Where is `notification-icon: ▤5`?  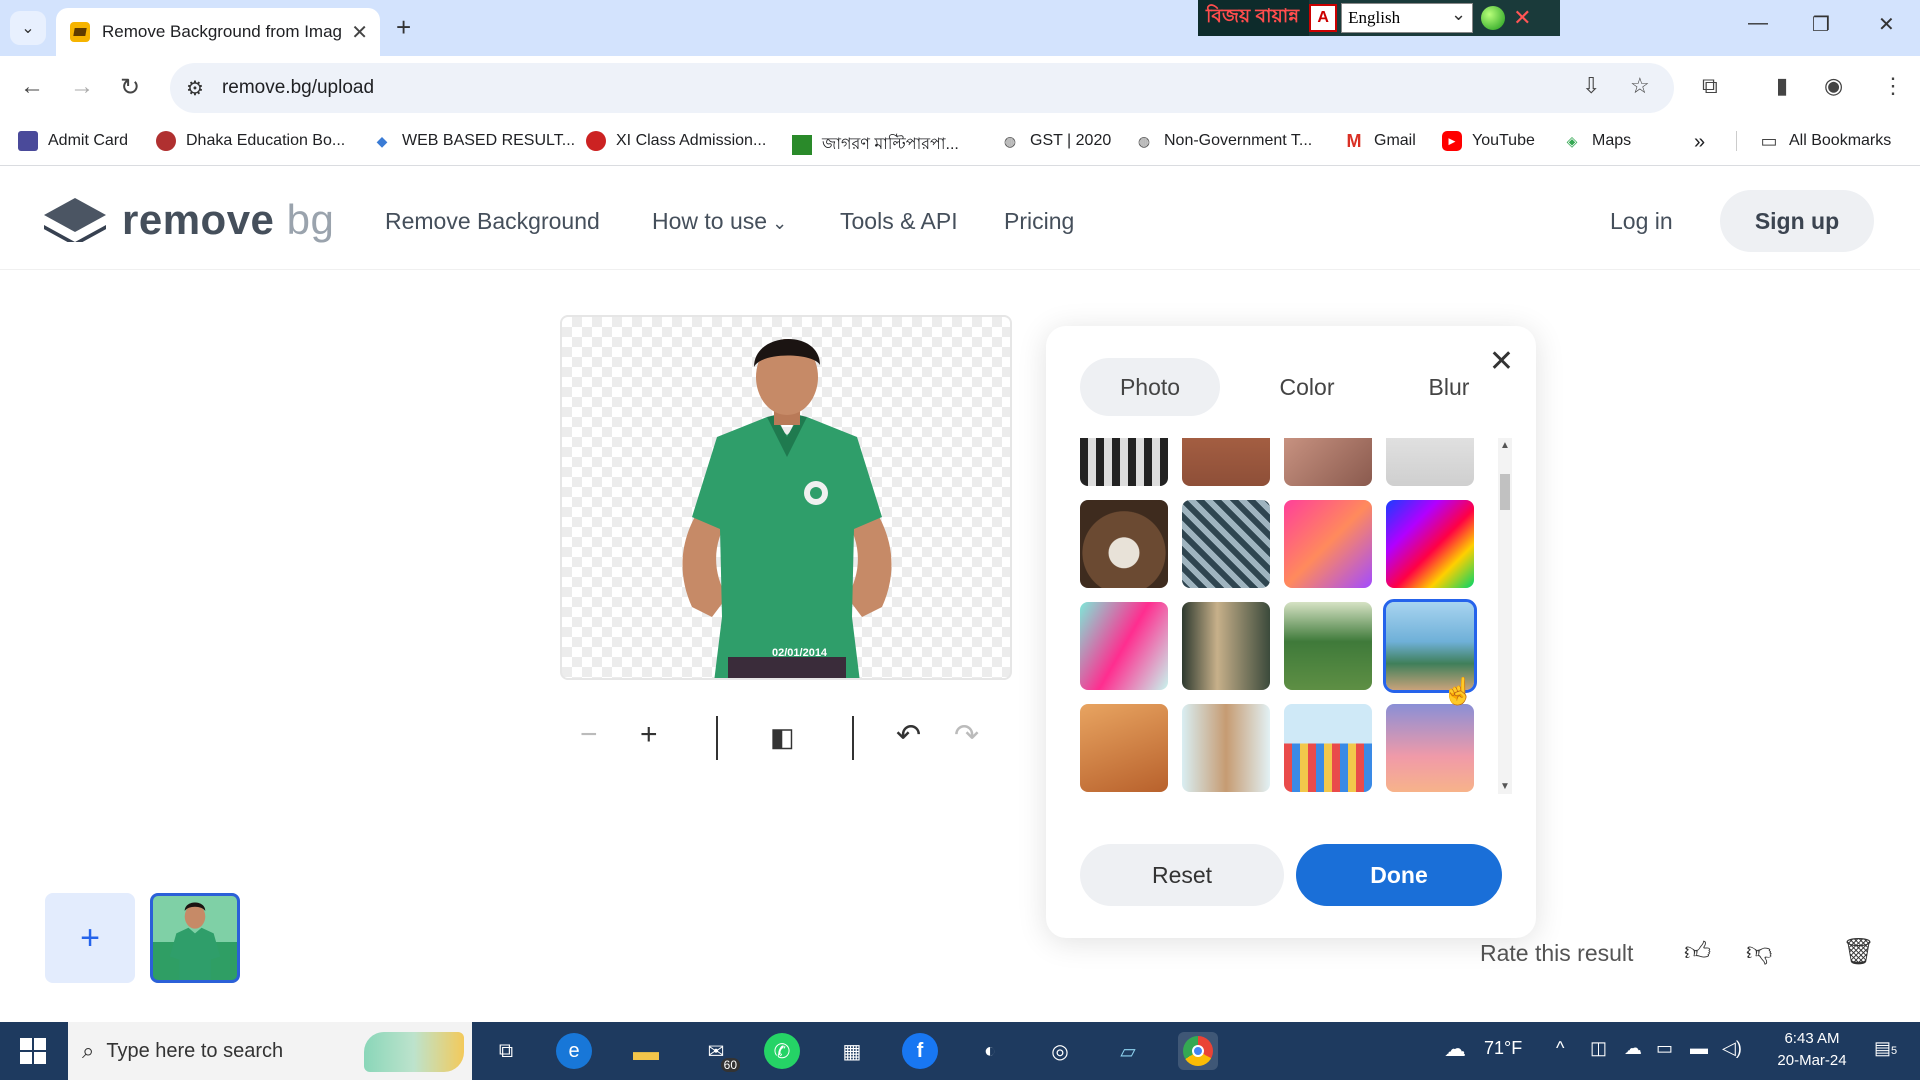
notification-icon: ▤5 is located at coordinates (1885, 1048).